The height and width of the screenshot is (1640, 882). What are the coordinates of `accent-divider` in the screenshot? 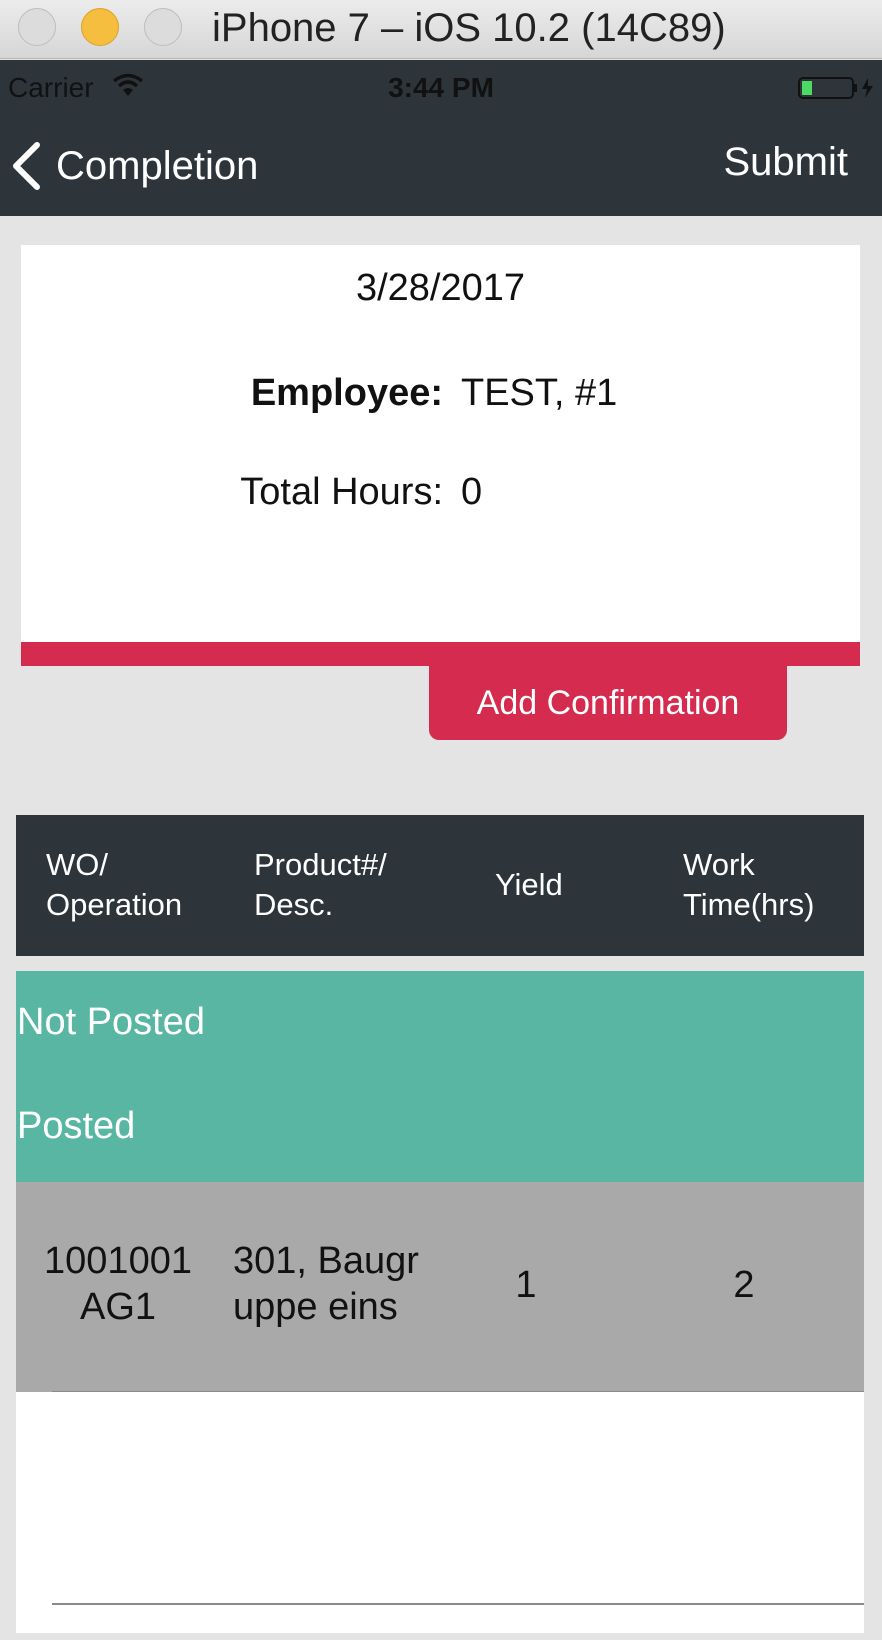 It's located at (440, 654).